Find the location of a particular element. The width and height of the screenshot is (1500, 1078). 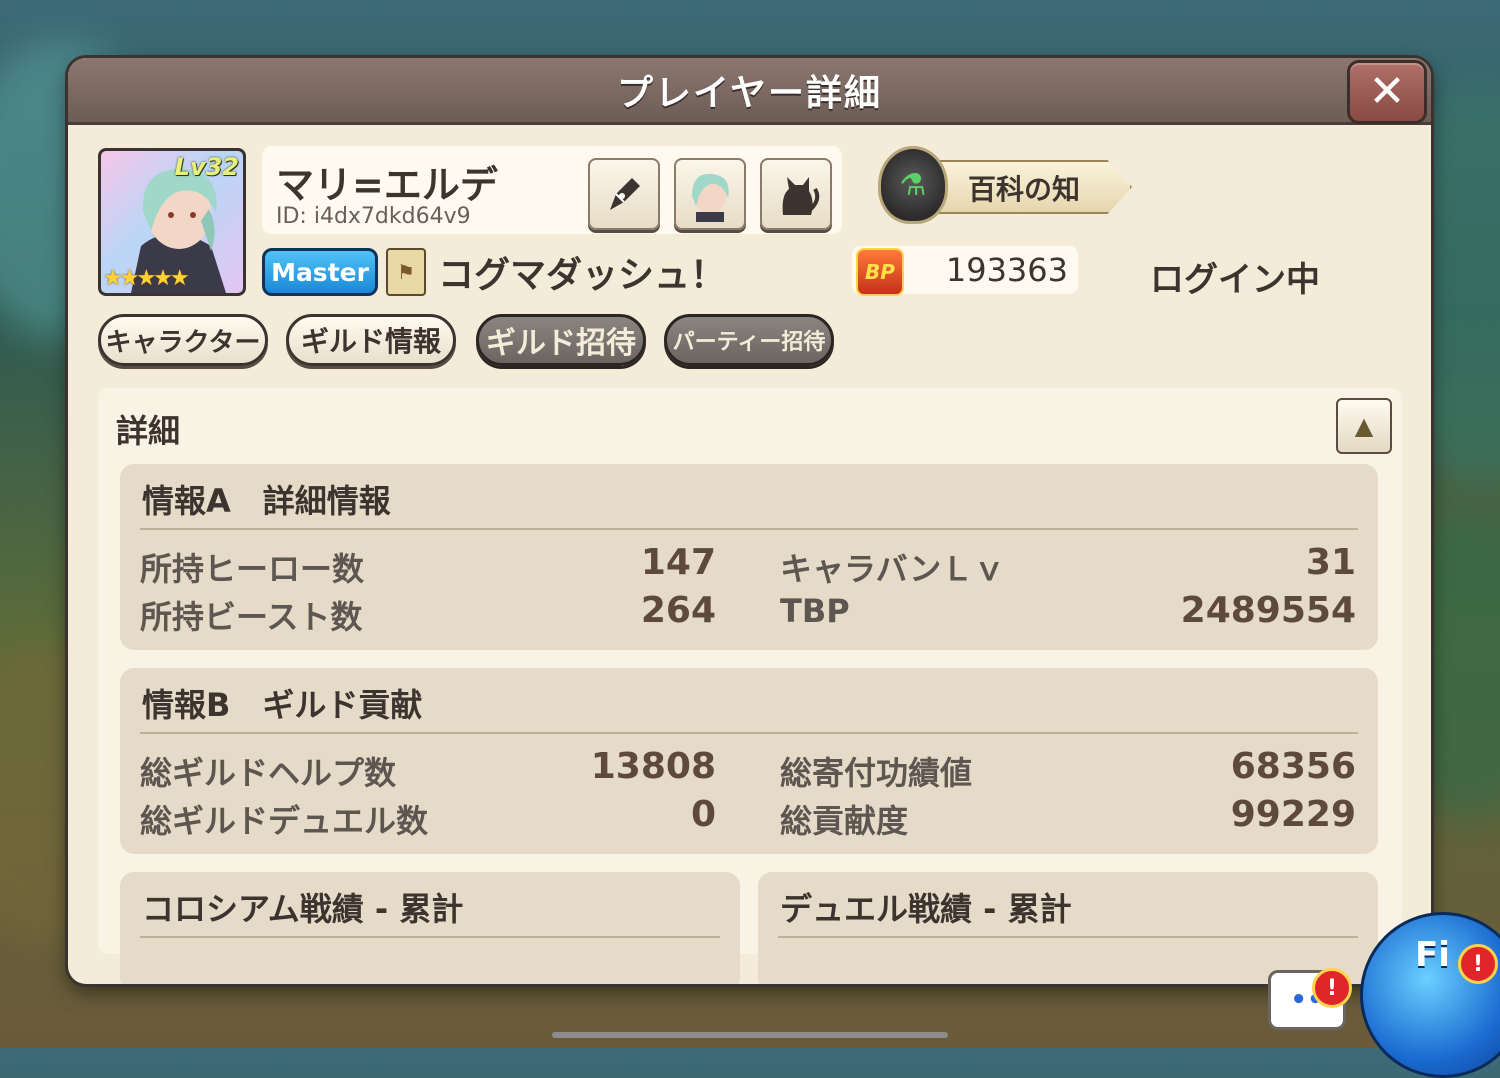

section-b-title: 情報B ギルド貢献 is located at coordinates (282, 705).